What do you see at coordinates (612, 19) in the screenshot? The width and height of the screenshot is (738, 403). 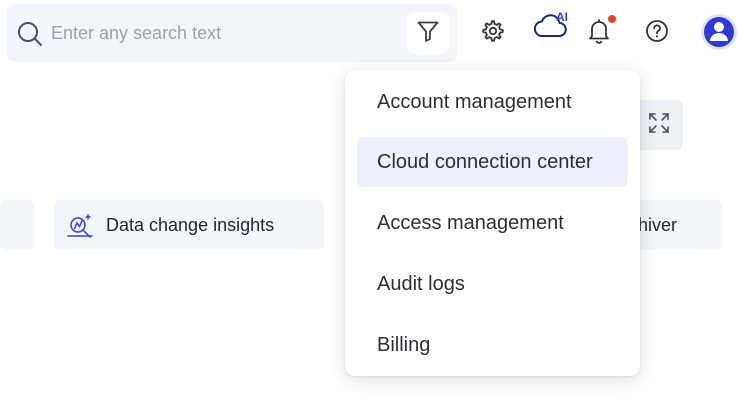 I see `notification-dot` at bounding box center [612, 19].